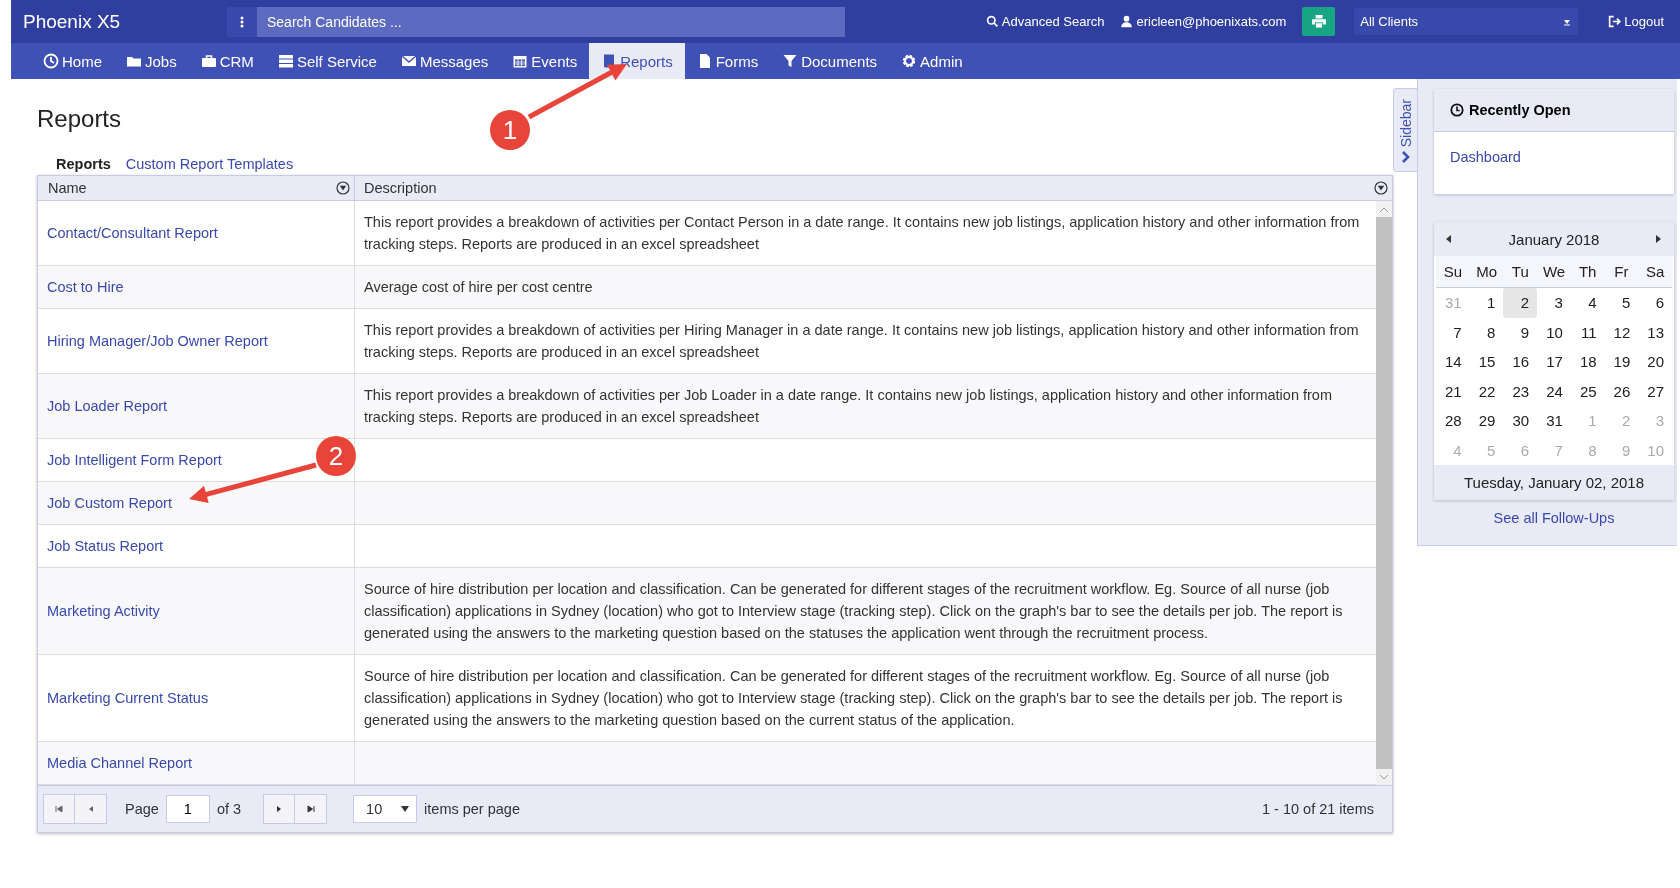 This screenshot has width=1680, height=888. What do you see at coordinates (1655, 332) in the screenshot?
I see `calendar-day: 13` at bounding box center [1655, 332].